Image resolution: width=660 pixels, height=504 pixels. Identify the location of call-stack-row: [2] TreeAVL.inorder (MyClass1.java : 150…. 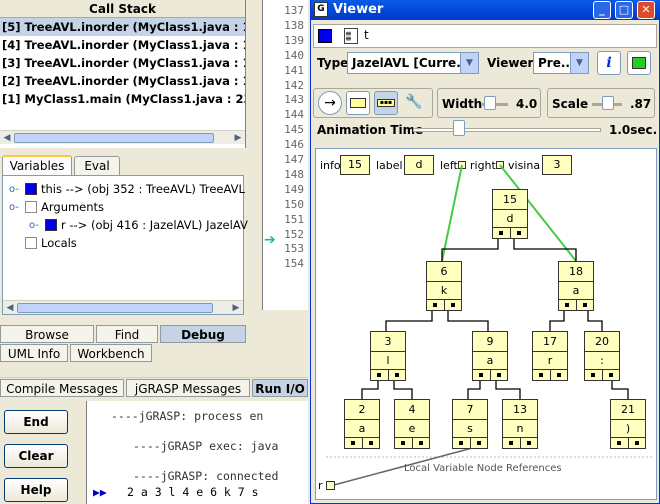
(122, 81).